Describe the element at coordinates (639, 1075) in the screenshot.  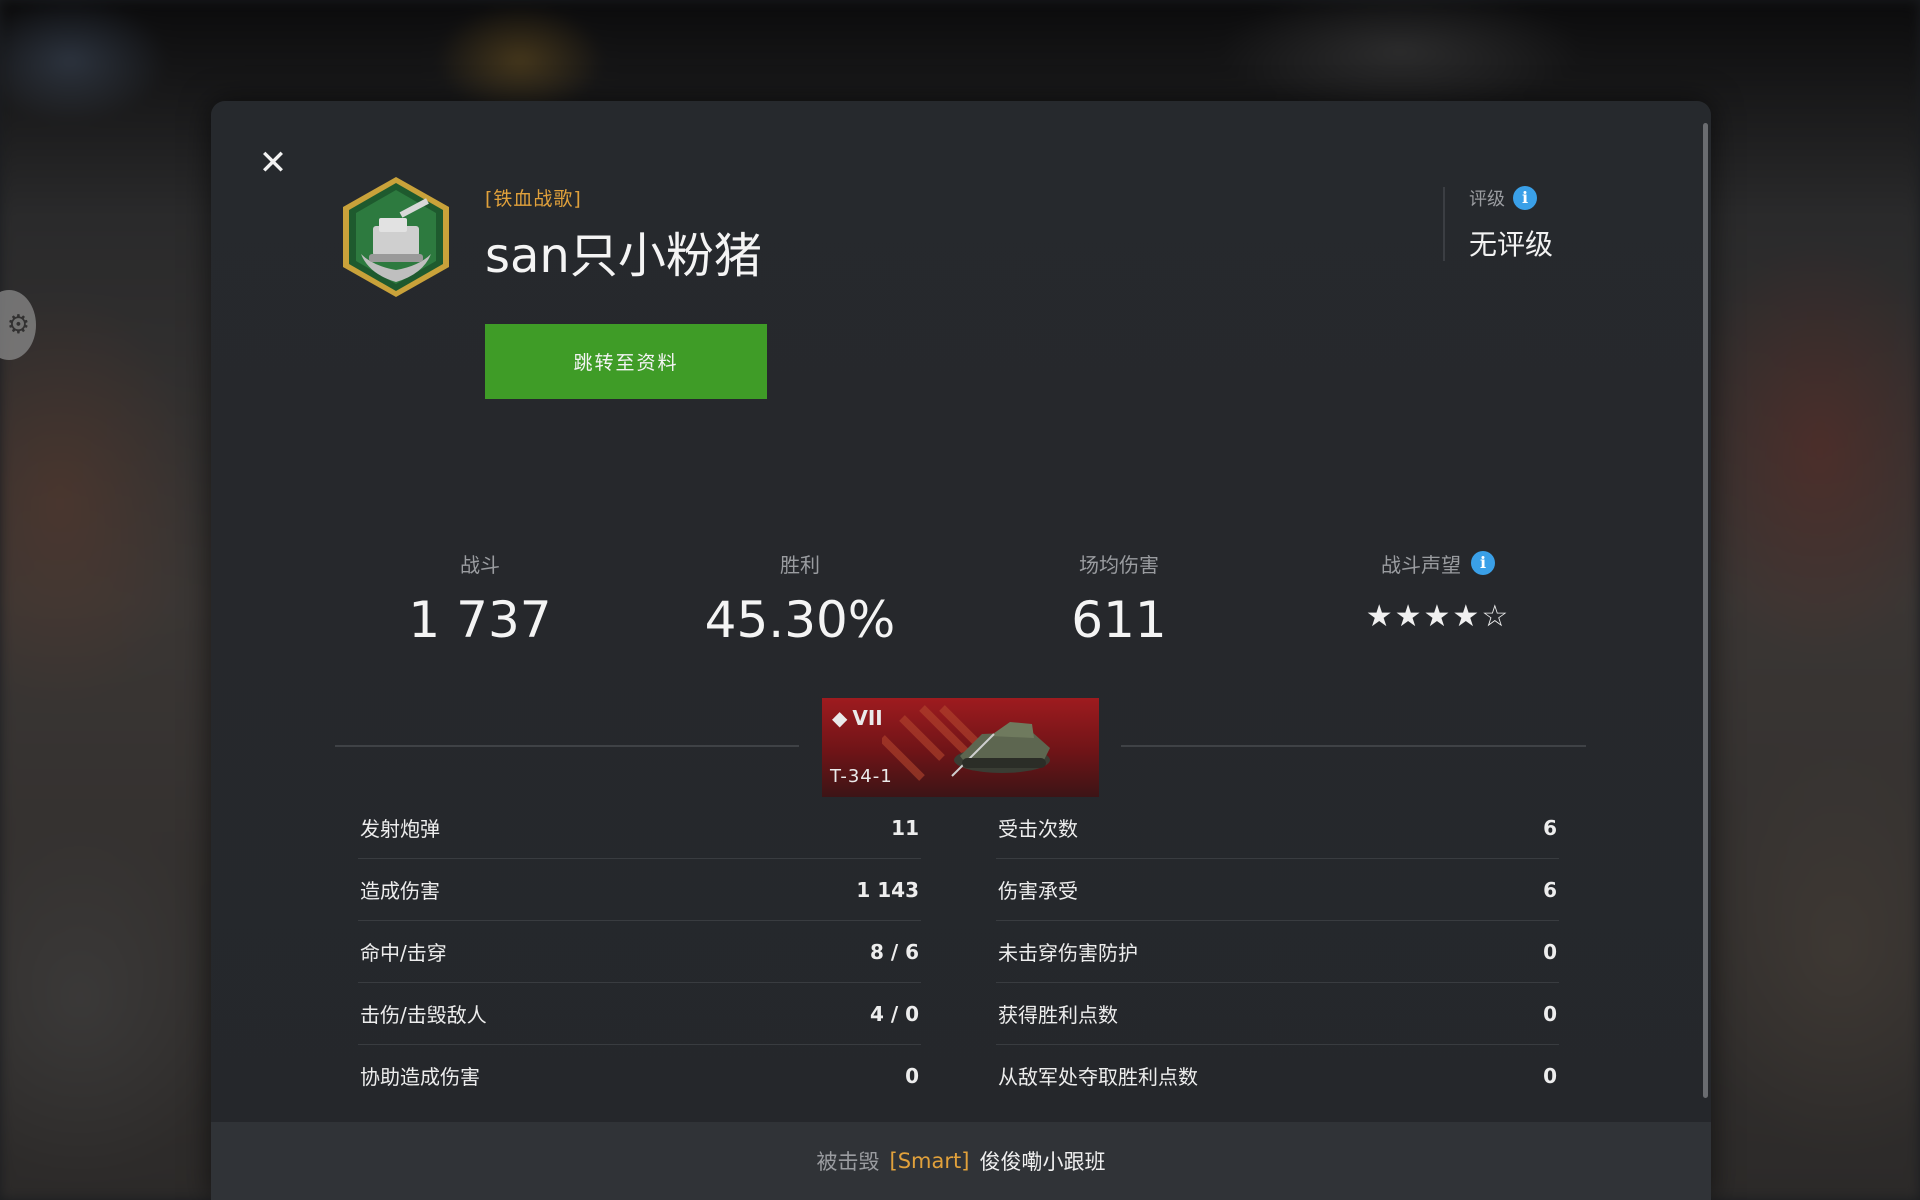
I see `table-row: 协助造成伤害 0` at that location.